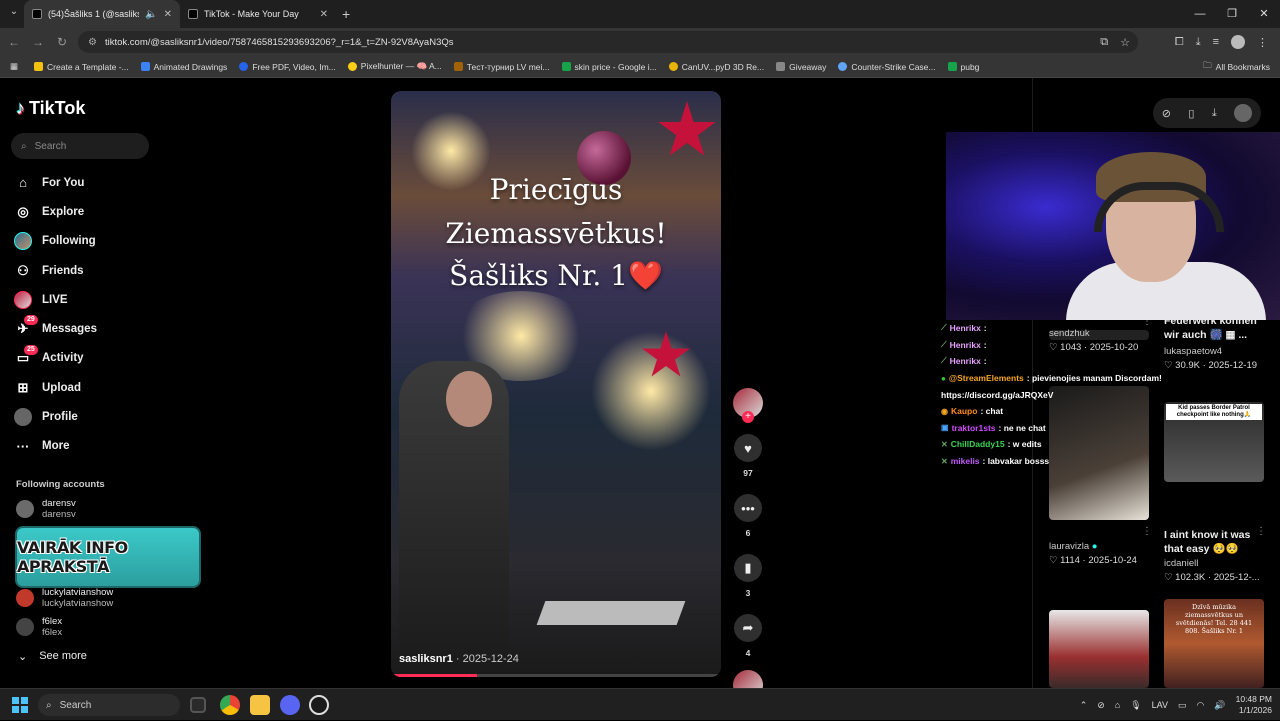 Image resolution: width=1280 pixels, height=721 pixels. Describe the element at coordinates (102, 14) in the screenshot. I see `browser-tab-active: (54)Šašliks 1 (@sasliksnr1) 🔈 ✕` at that location.